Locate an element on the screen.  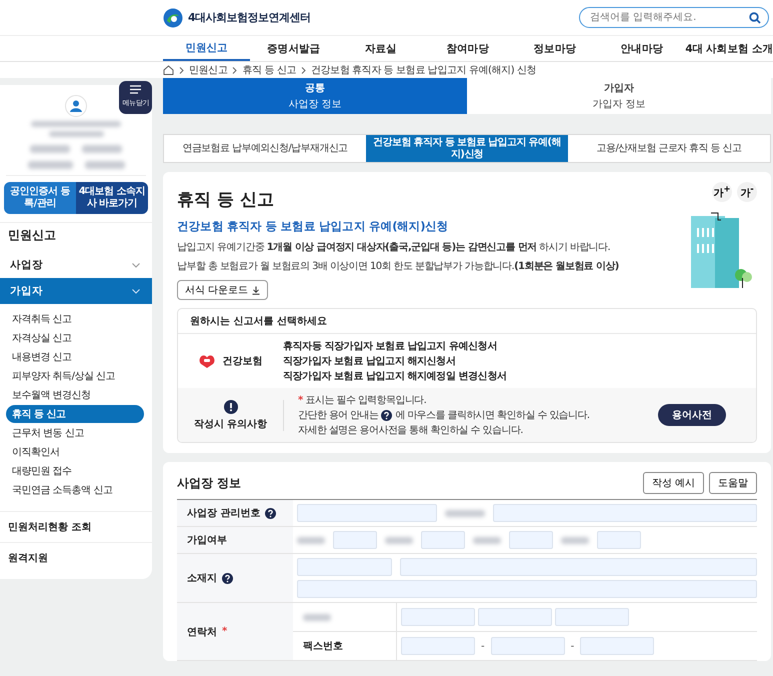
sidebar-item: 자격상실 신고 is located at coordinates (75, 338).